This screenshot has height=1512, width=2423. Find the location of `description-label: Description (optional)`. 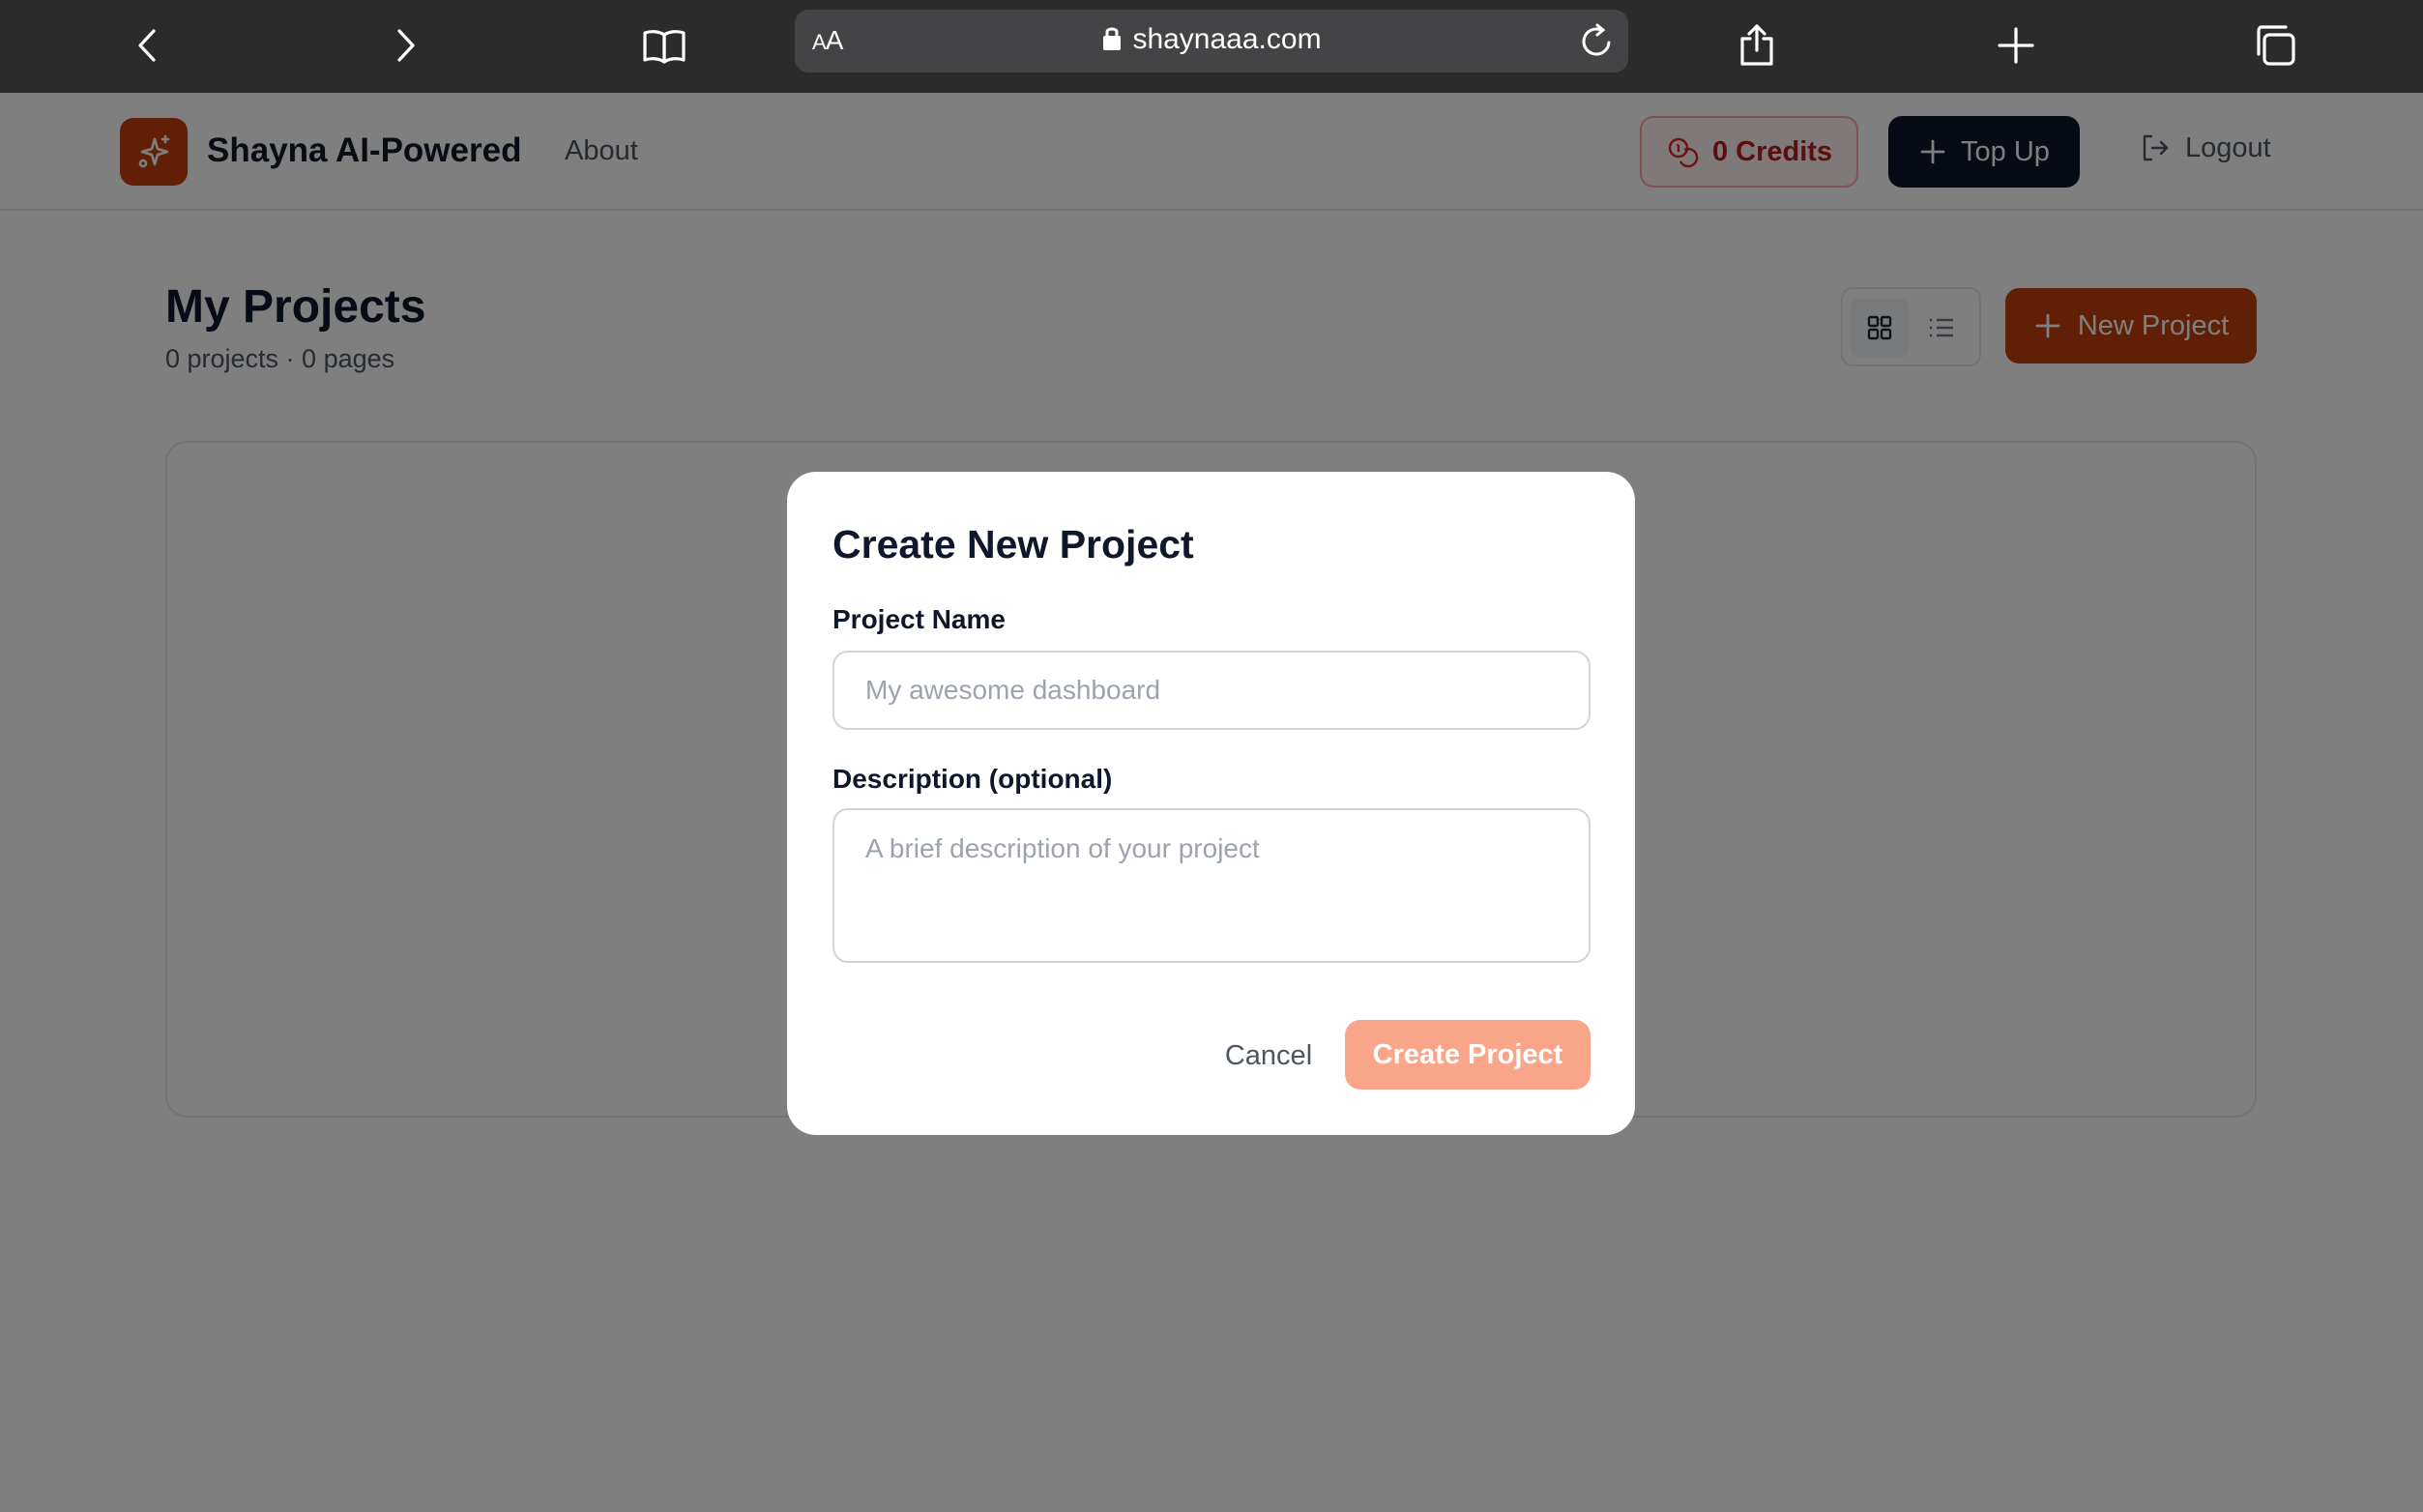

description-label: Description (optional) is located at coordinates (973, 779).